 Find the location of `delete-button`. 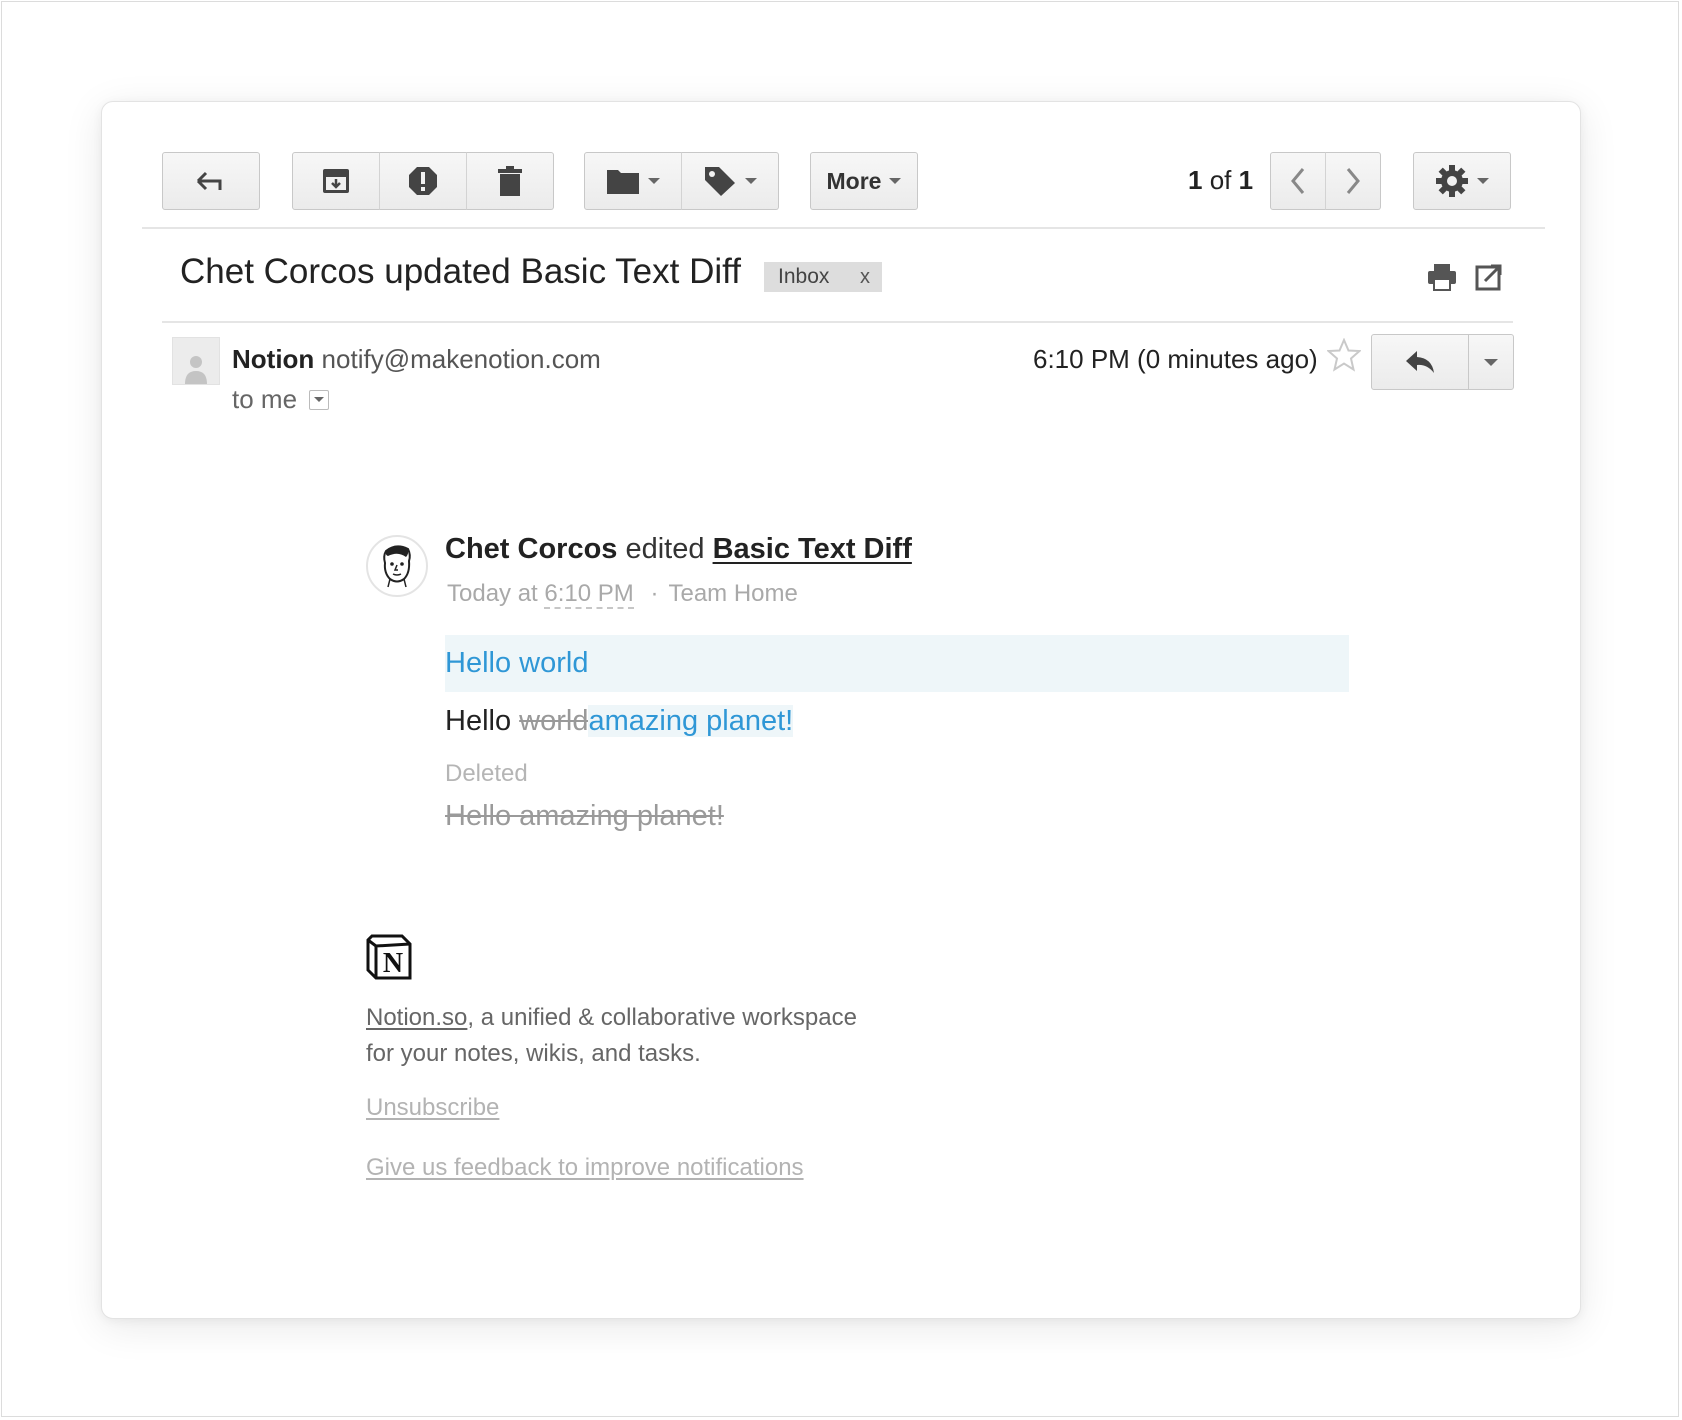

delete-button is located at coordinates (510, 181).